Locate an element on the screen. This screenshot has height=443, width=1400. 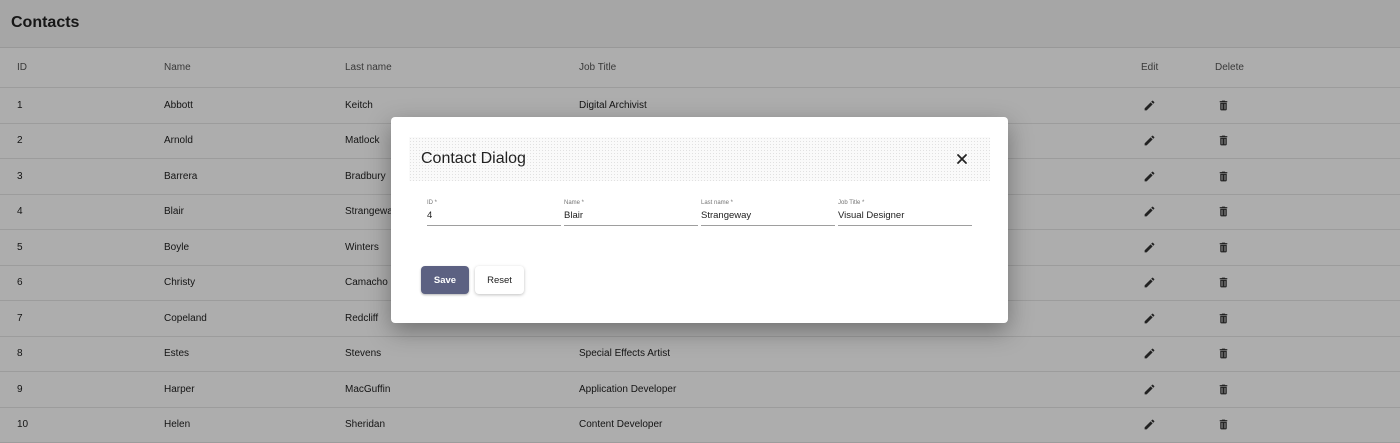
last-name-field-label: Last name * is located at coordinates (717, 203).